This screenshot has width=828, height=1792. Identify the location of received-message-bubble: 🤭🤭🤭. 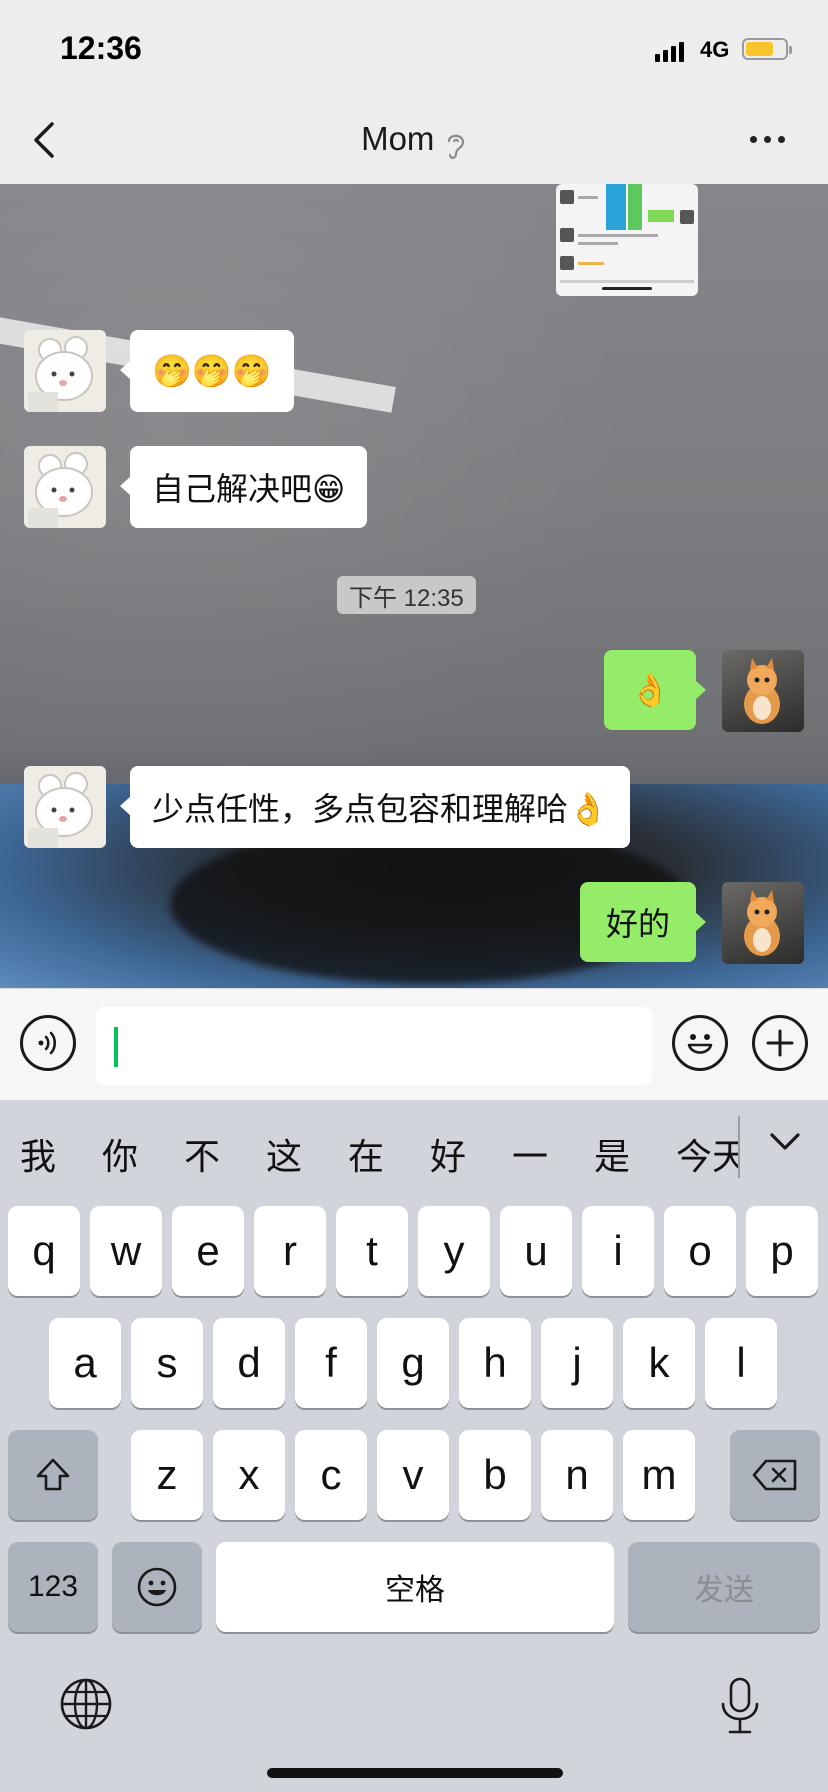
(207, 371).